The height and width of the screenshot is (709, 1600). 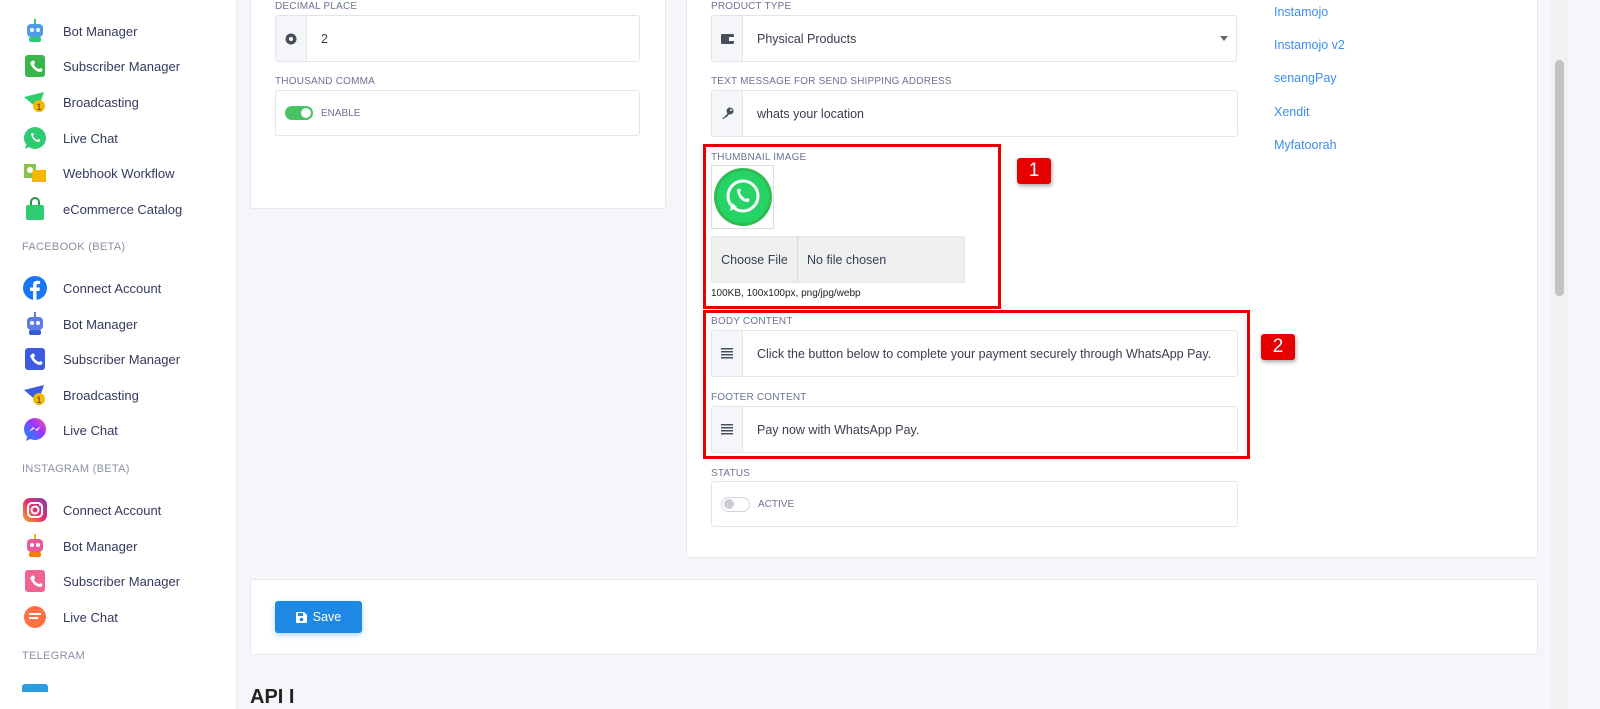 I want to click on key-icon, so click(x=727, y=113).